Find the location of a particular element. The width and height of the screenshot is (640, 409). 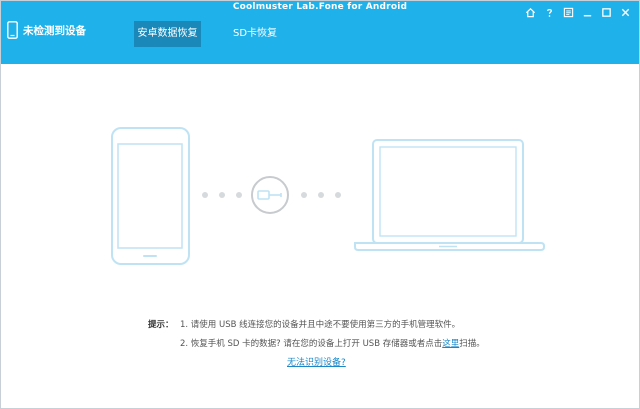

window-controls is located at coordinates (577, 12).